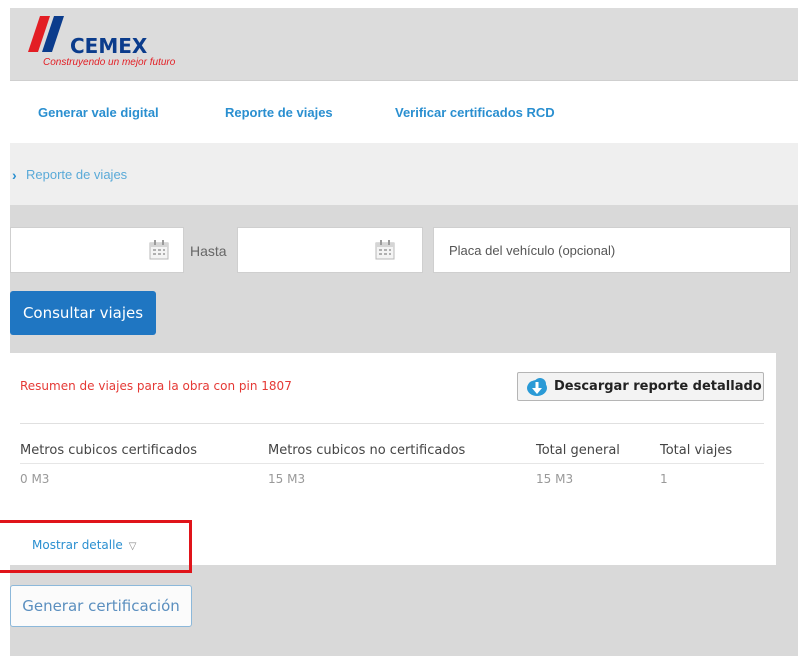 The image size is (798, 656). I want to click on col-header-certificados: Metros cubicos certificados, so click(108, 450).